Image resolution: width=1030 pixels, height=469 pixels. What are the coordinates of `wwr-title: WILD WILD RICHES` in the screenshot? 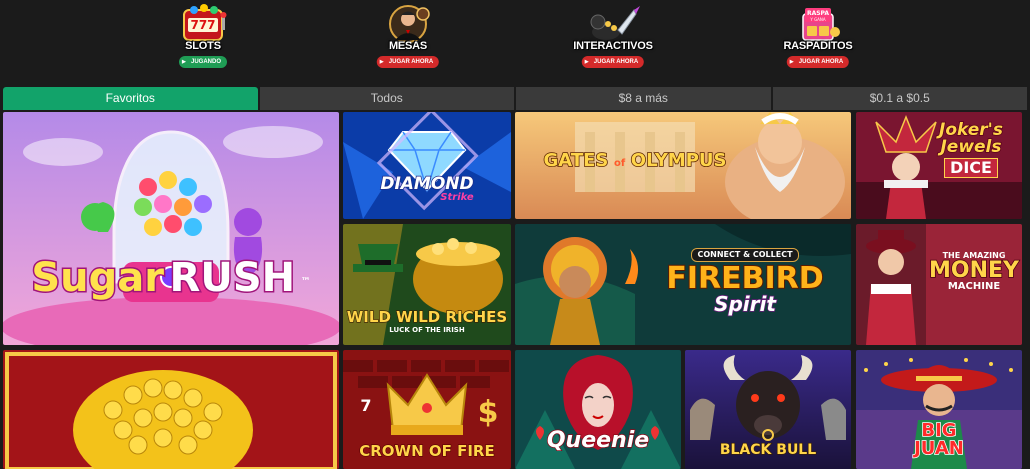 It's located at (427, 317).